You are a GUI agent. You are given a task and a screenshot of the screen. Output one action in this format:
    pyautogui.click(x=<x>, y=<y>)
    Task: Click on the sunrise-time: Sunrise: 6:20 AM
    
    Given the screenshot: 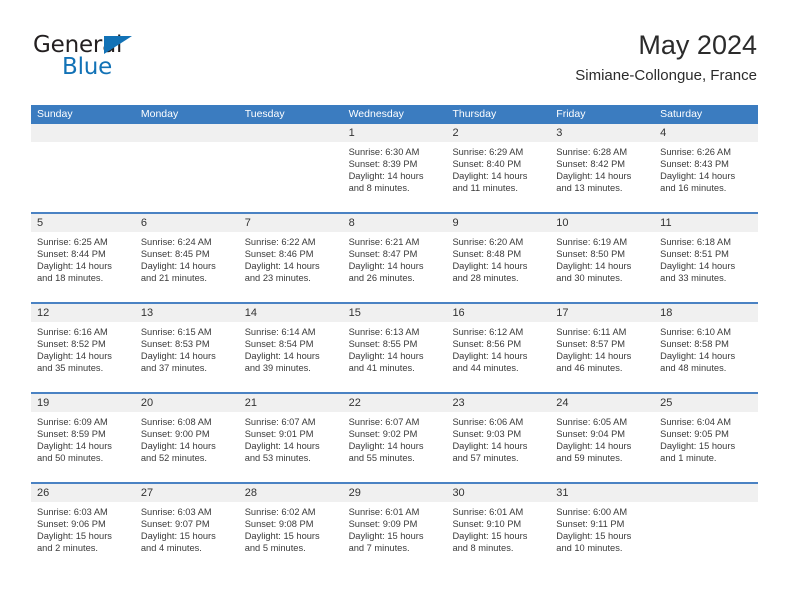 What is the action you would take?
    pyautogui.click(x=488, y=242)
    